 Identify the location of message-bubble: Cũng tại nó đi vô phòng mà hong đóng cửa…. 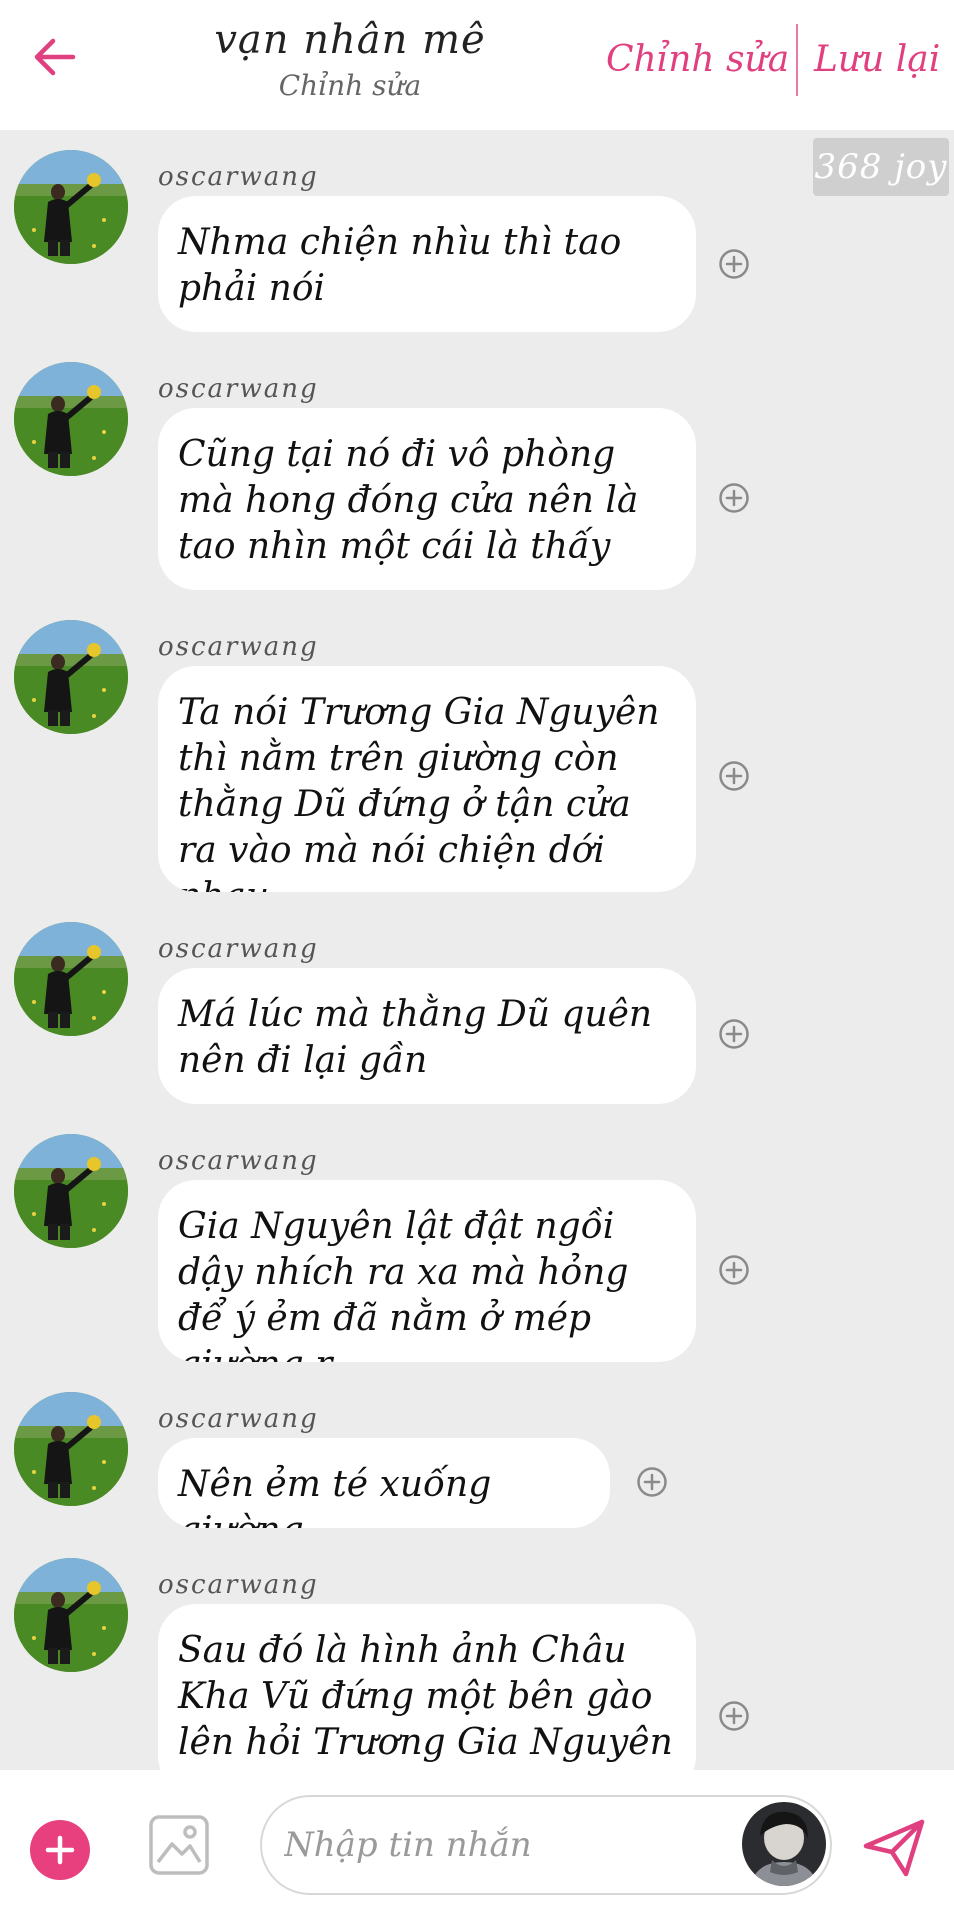
(427, 499).